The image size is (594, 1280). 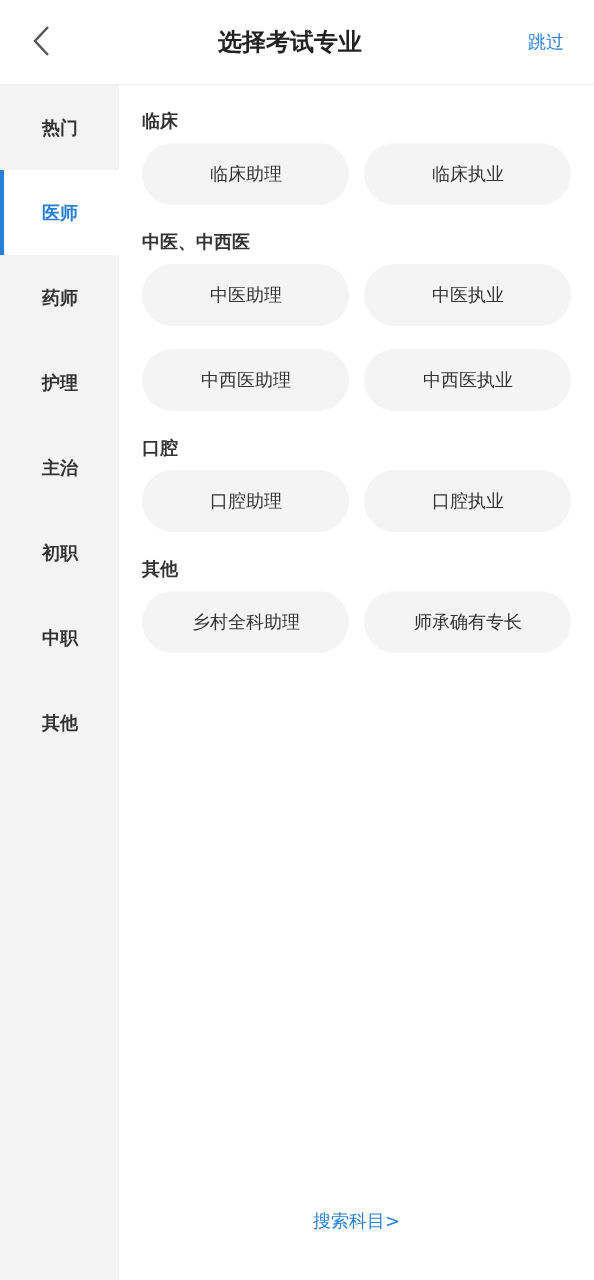 I want to click on skip-link: 跳过, so click(x=546, y=42).